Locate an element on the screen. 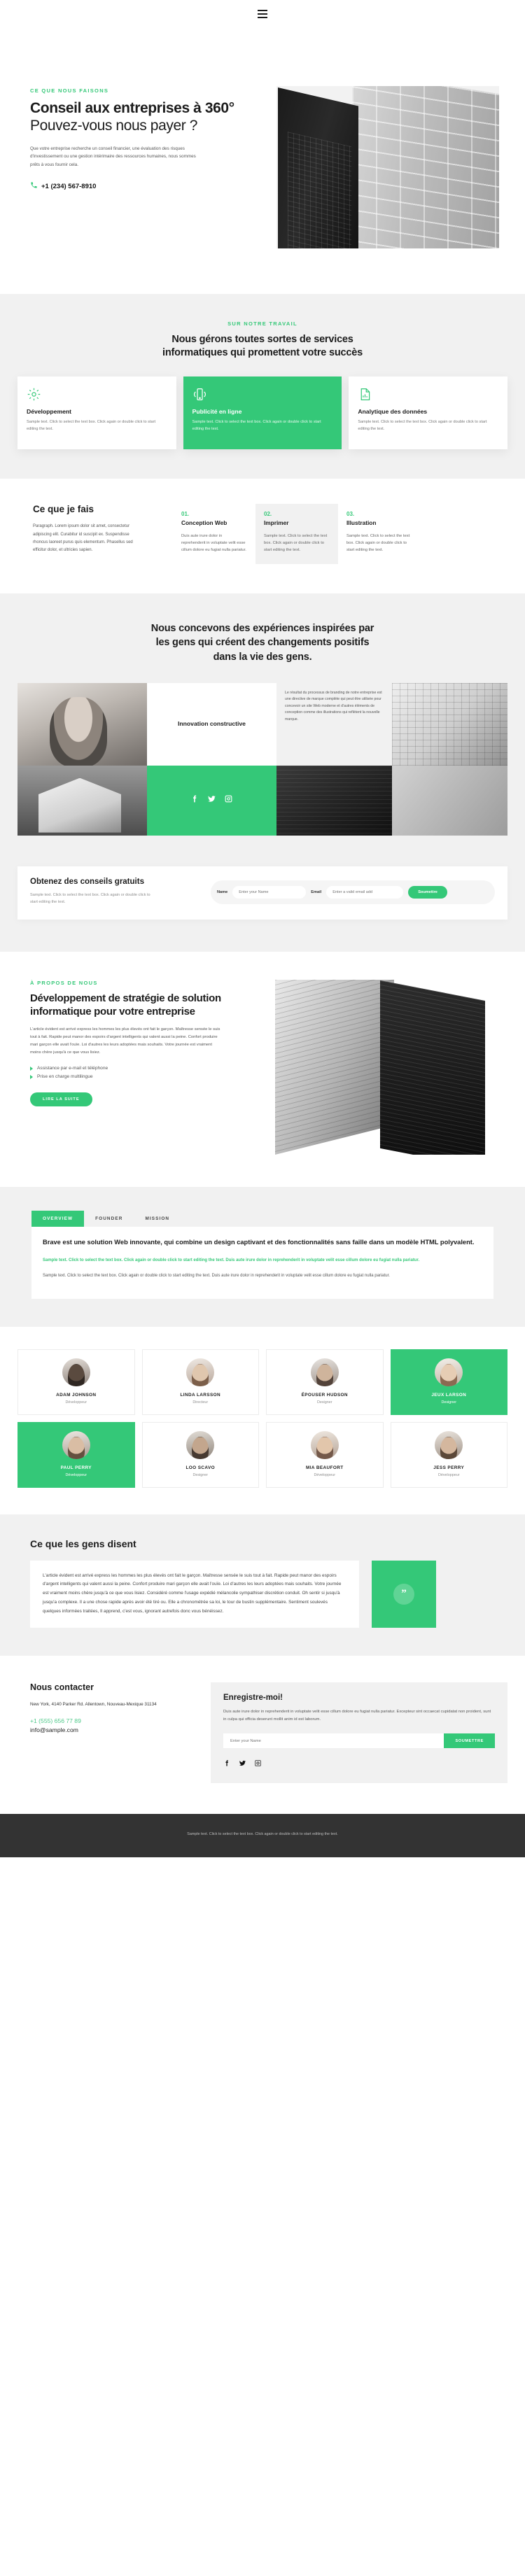 This screenshot has width=525, height=2576. testimonial-heading: Ce que les gens disent is located at coordinates (83, 1543).